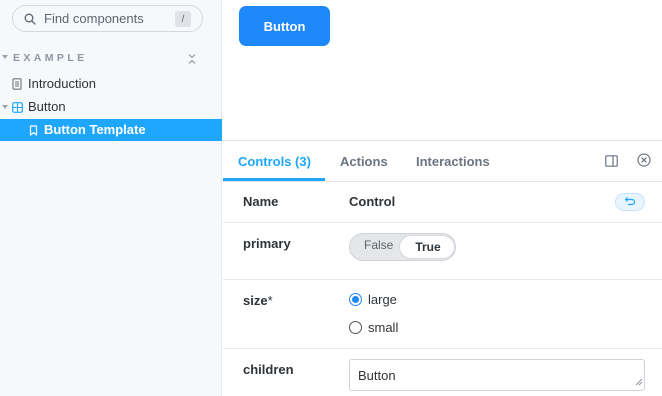 The image size is (662, 396). What do you see at coordinates (50, 58) in the screenshot?
I see `section-title: EXAMPLE` at bounding box center [50, 58].